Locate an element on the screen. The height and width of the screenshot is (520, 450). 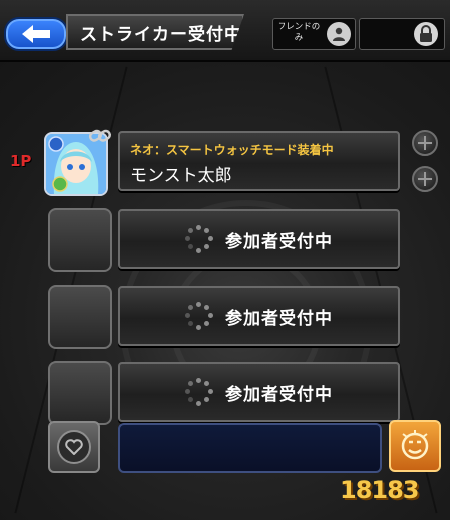
chat-message-bar is located at coordinates (250, 448).